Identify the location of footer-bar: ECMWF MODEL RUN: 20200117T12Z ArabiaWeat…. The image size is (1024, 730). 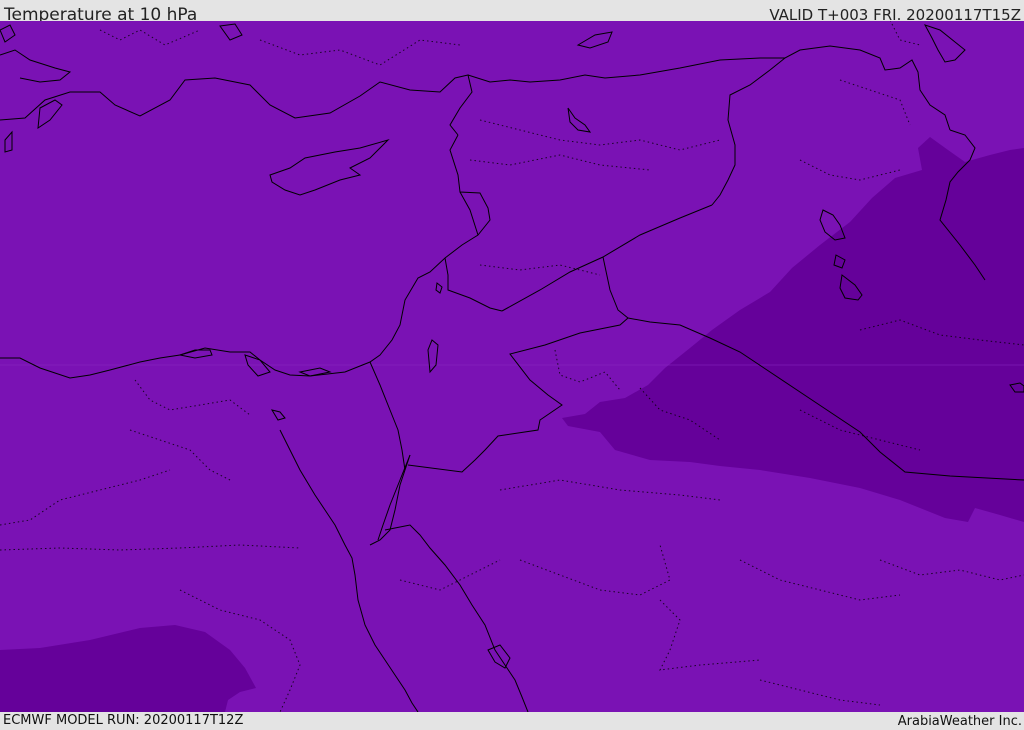
(512, 720).